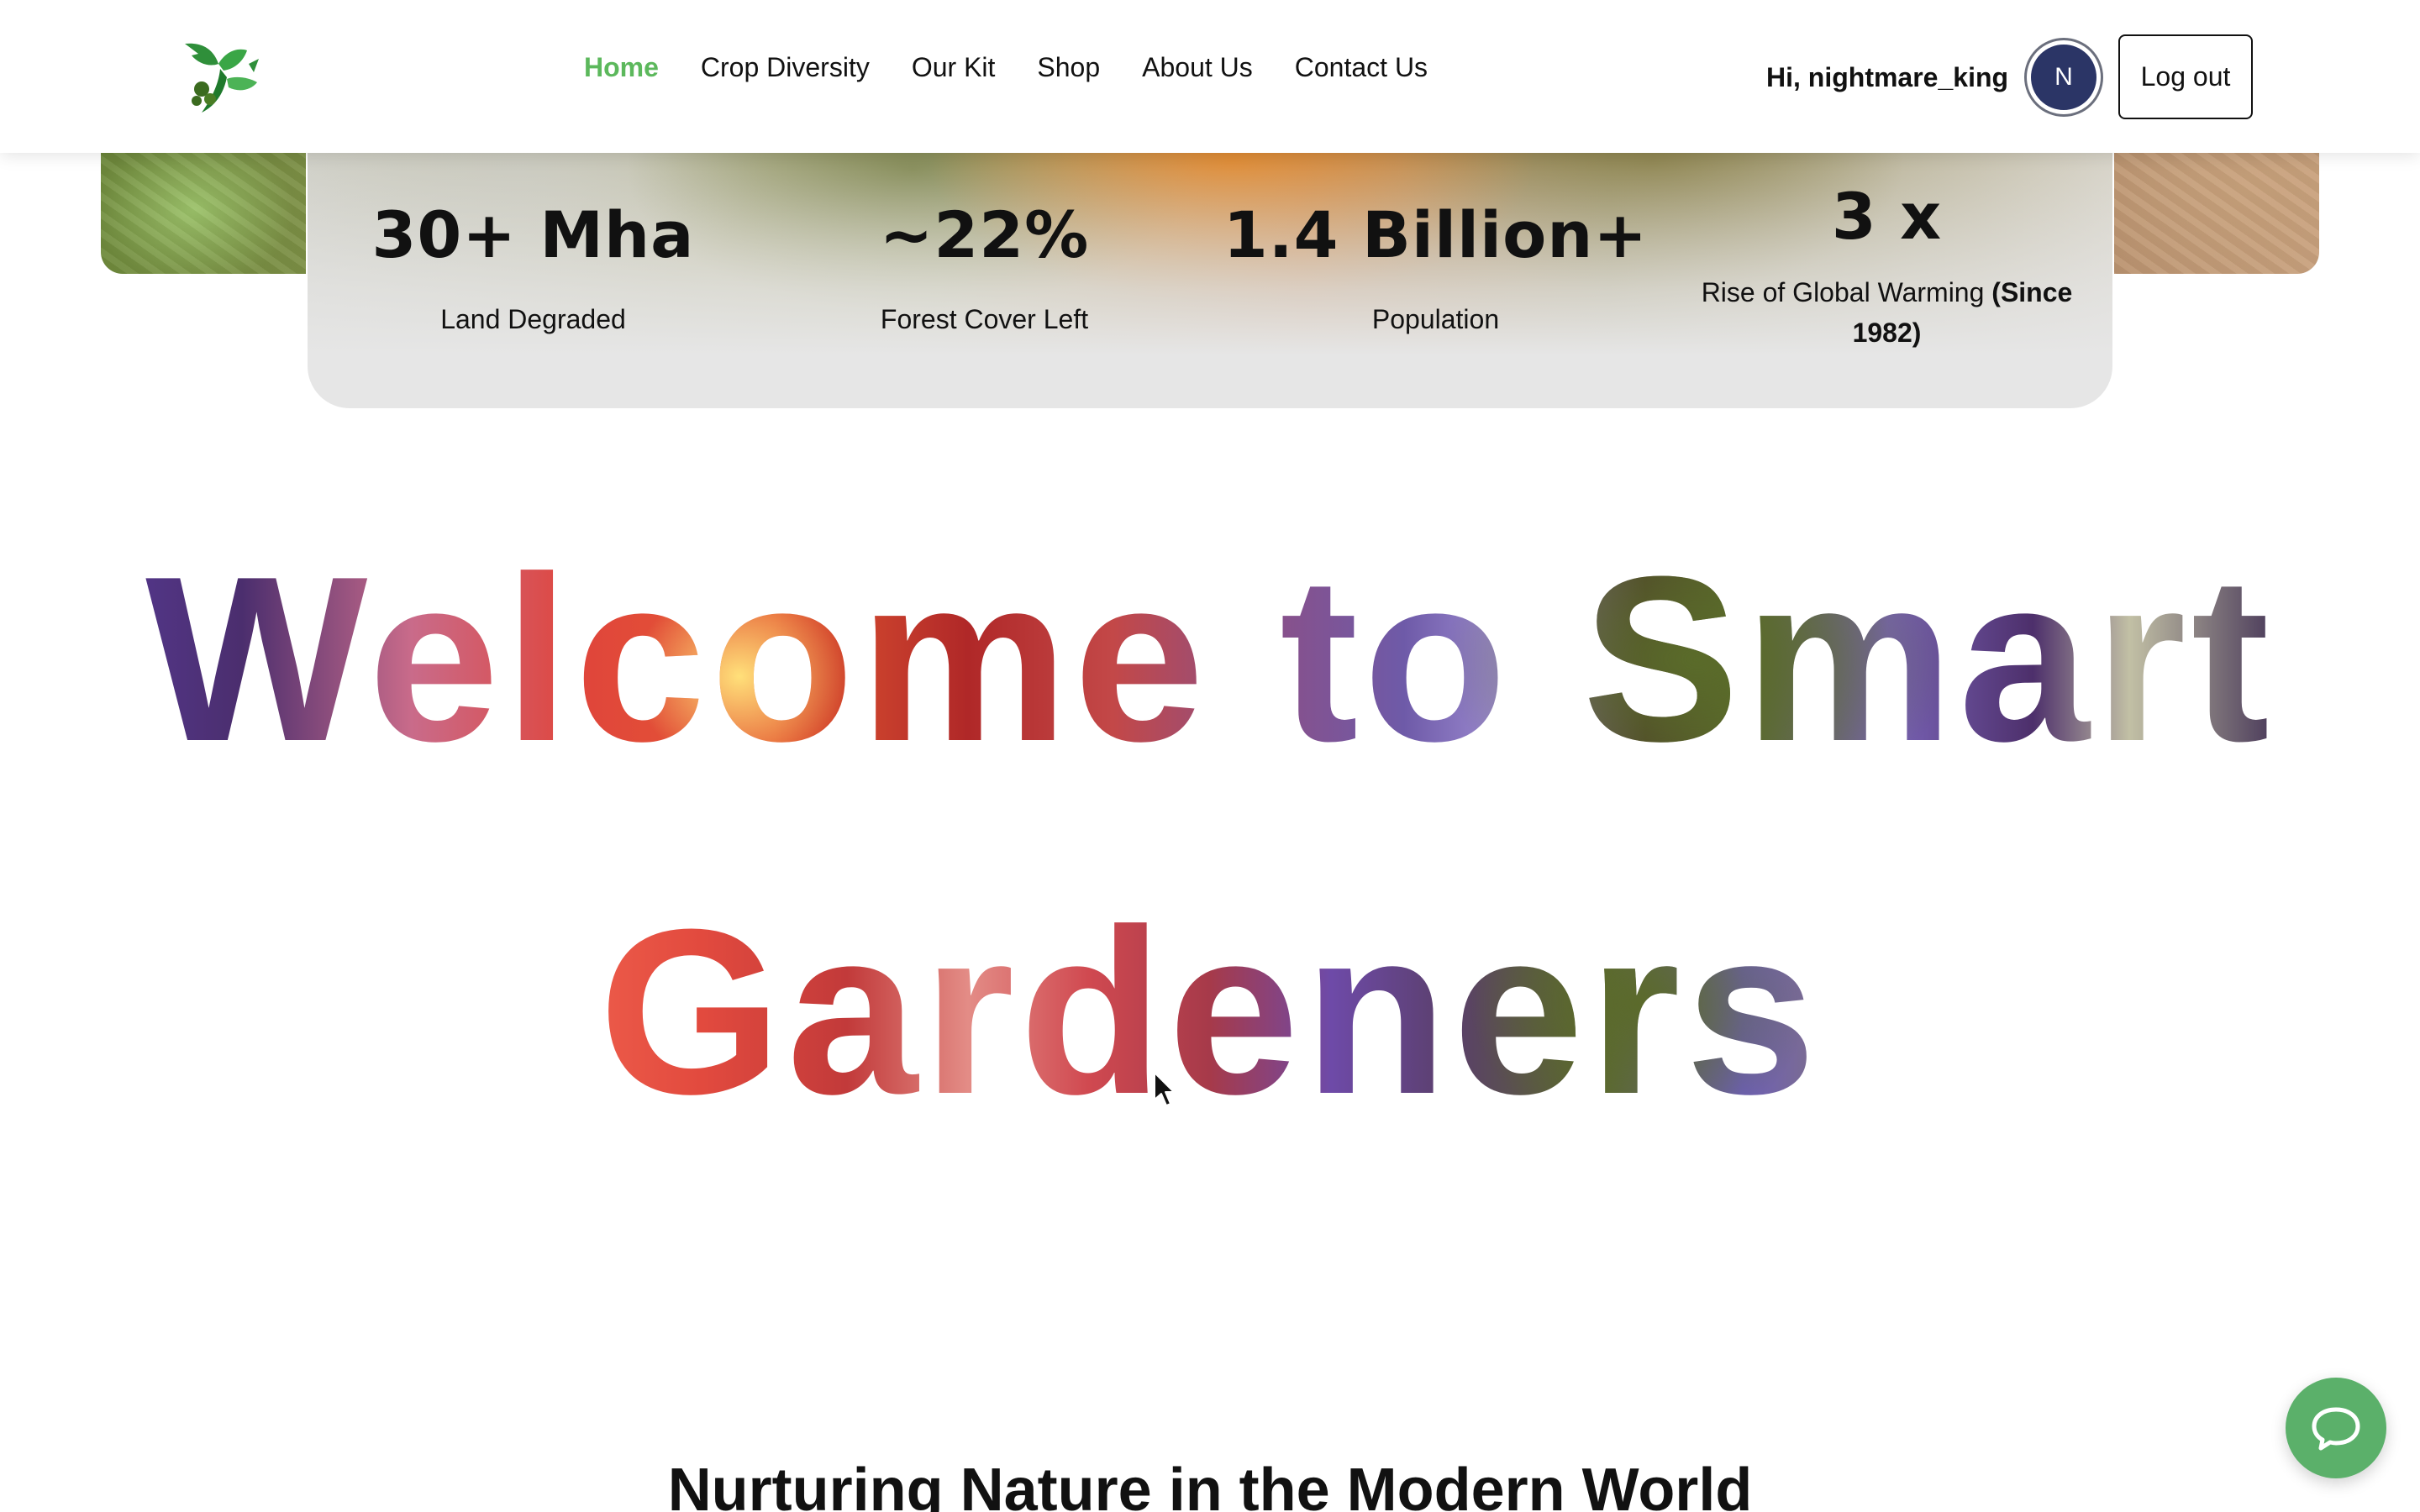  What do you see at coordinates (533, 276) in the screenshot?
I see `stat-land-degraded: 30+ Mha Land Degraded` at bounding box center [533, 276].